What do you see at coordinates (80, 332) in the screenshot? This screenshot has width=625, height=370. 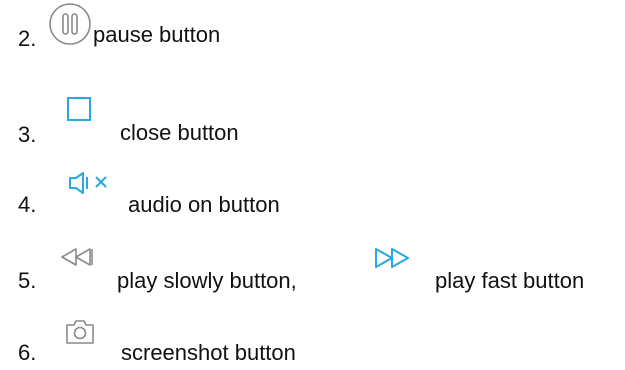 I see `camera-icon` at bounding box center [80, 332].